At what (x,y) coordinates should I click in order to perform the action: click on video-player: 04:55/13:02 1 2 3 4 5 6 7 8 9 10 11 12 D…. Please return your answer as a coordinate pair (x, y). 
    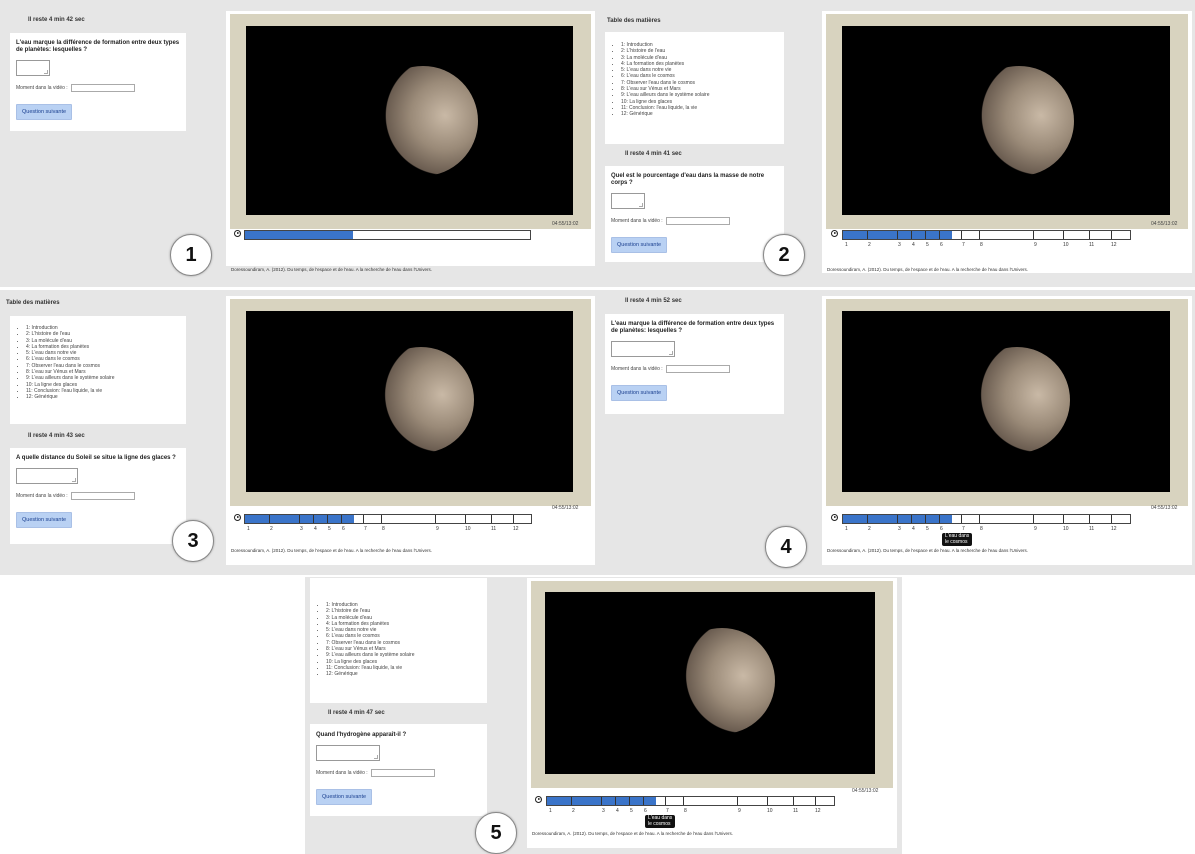
    Looking at the image, I should click on (410, 430).